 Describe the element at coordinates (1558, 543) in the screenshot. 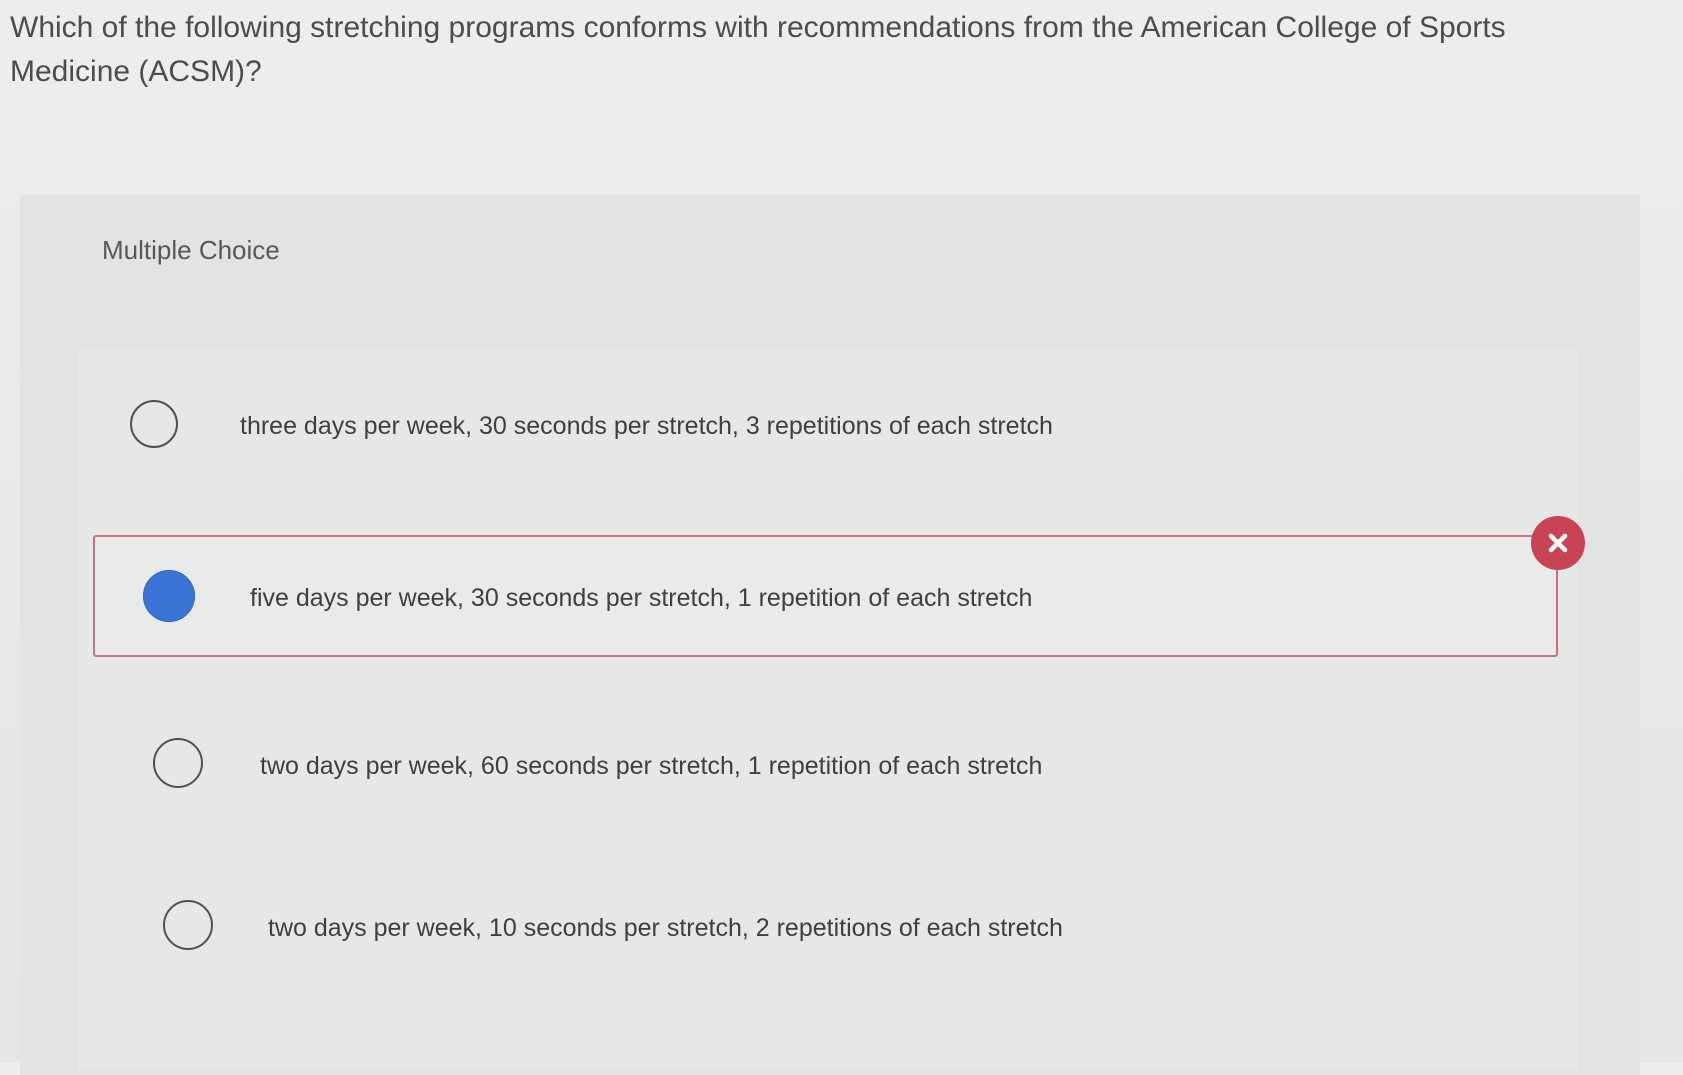

I see `close-x-icon` at that location.